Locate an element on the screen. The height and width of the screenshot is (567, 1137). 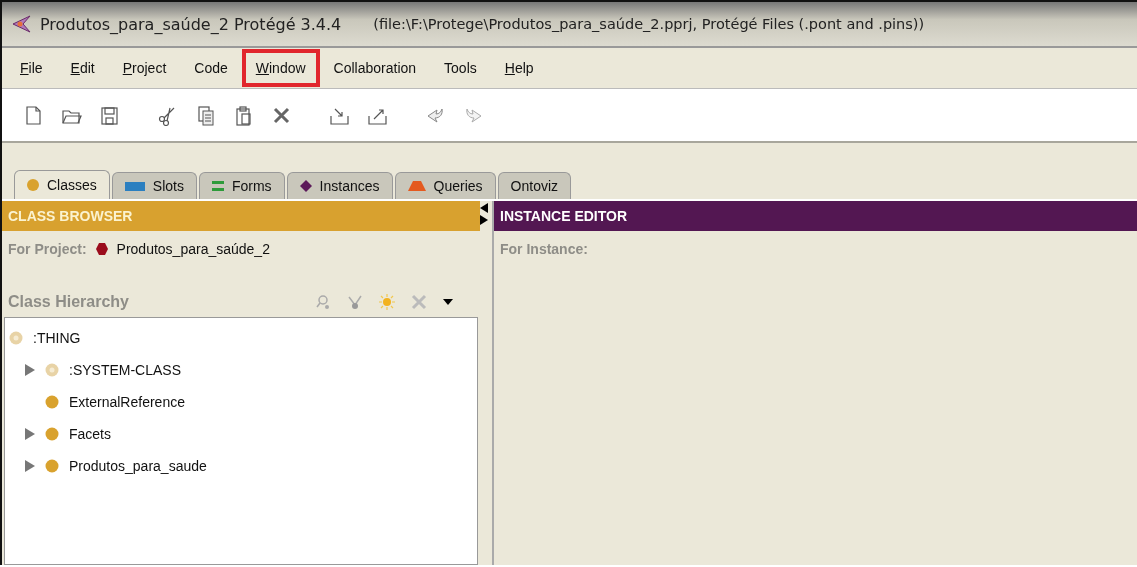
panel-header: CLASS BROWSER is located at coordinates (241, 216).